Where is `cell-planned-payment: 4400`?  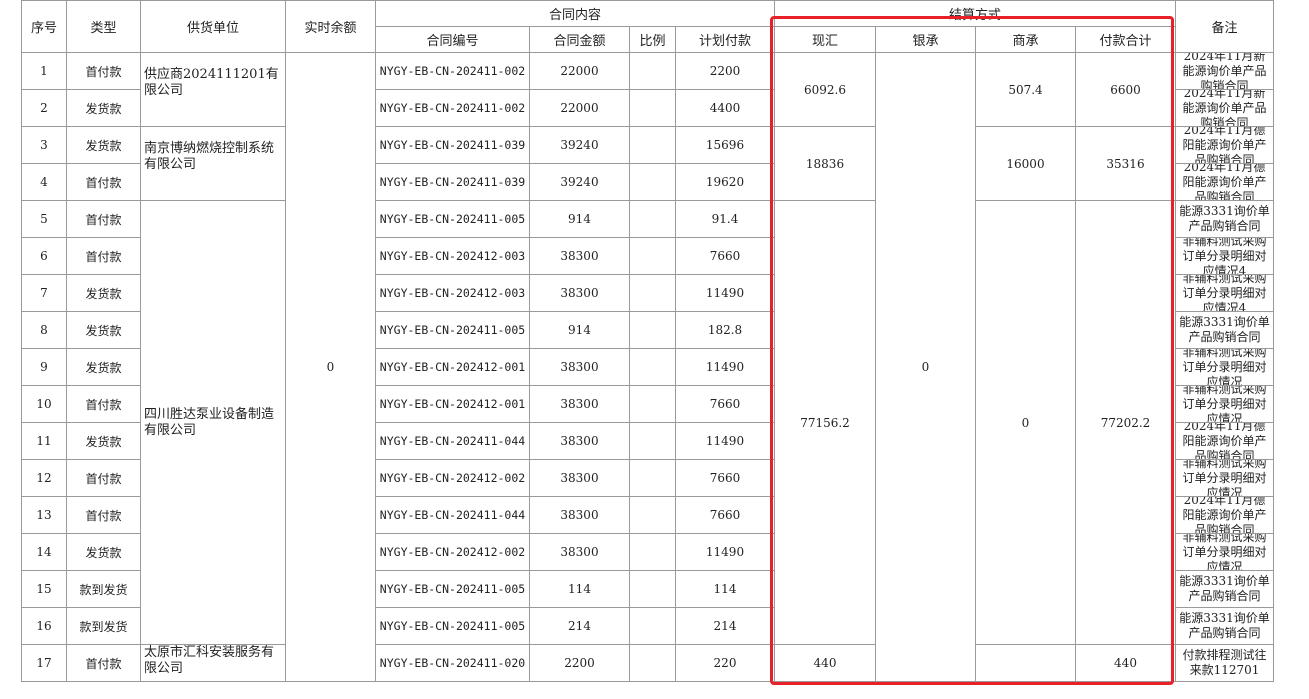
cell-planned-payment: 4400 is located at coordinates (725, 108).